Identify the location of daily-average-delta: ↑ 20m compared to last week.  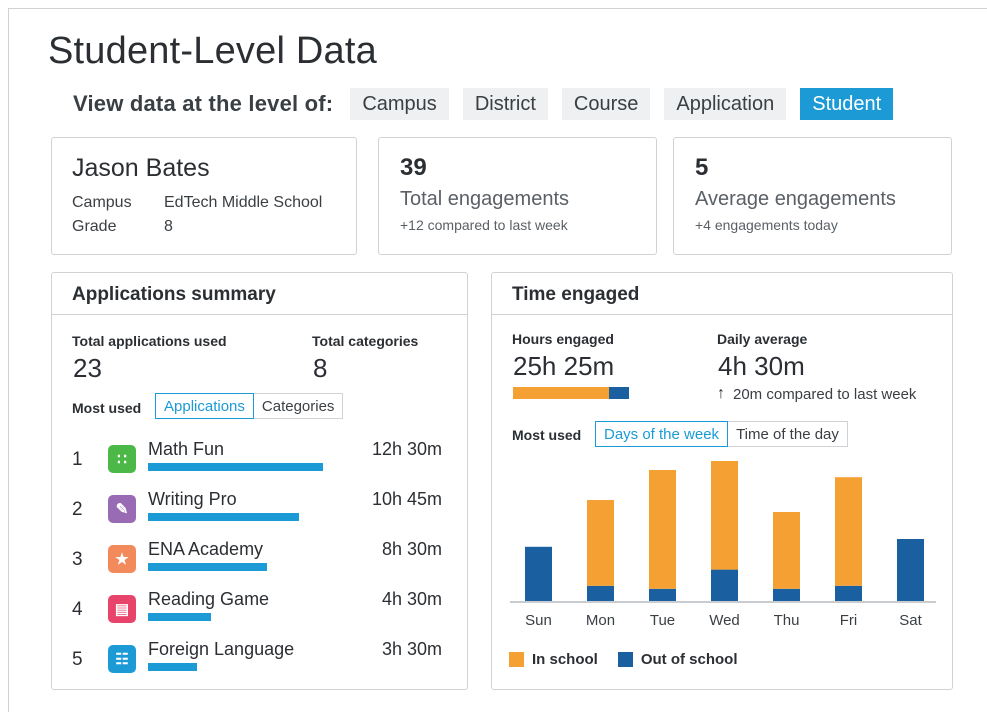
(816, 394).